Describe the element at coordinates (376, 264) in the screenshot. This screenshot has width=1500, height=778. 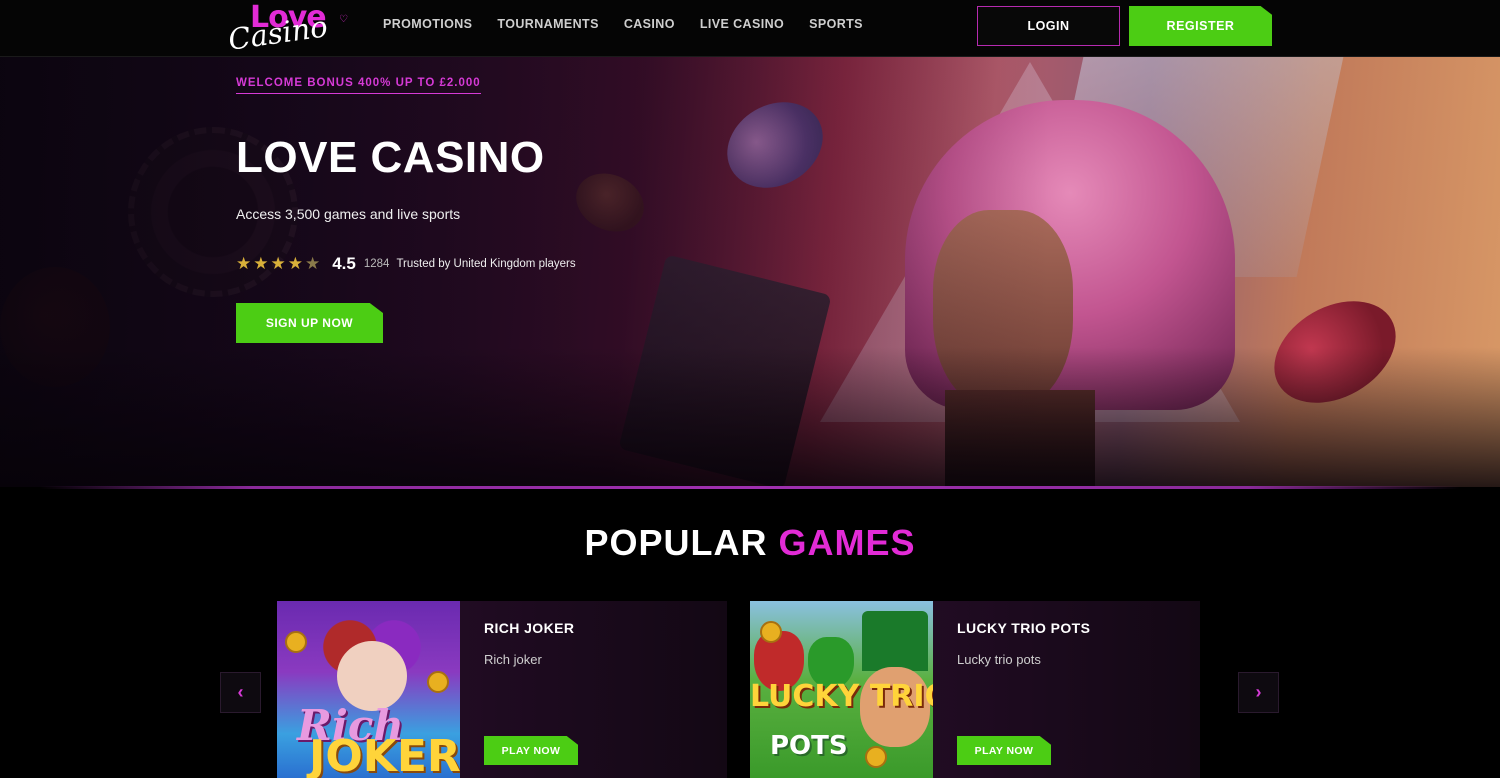
I see `rating-count: 1284` at that location.